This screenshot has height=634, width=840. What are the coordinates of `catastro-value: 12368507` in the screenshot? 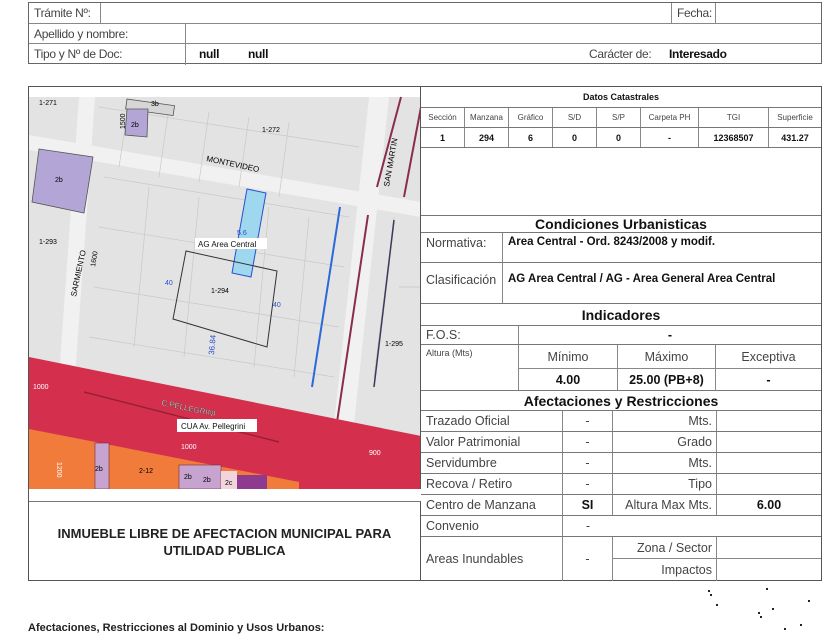 It's located at (734, 137).